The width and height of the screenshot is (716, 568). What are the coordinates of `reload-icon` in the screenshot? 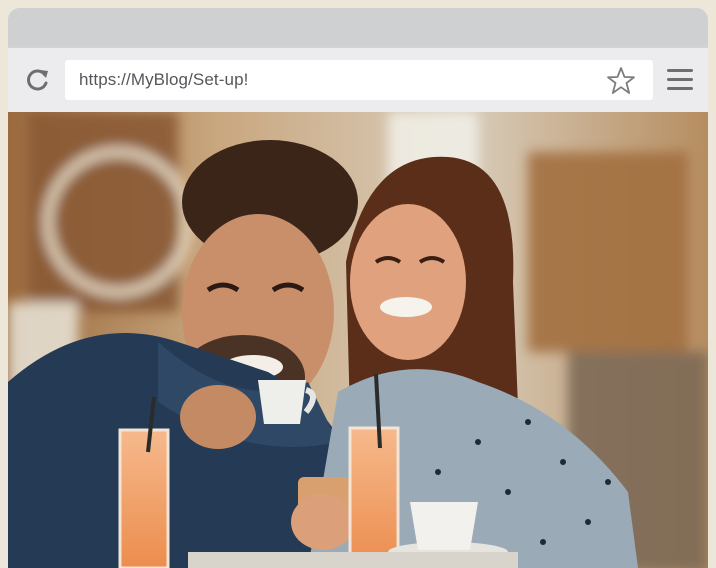 It's located at (37, 80).